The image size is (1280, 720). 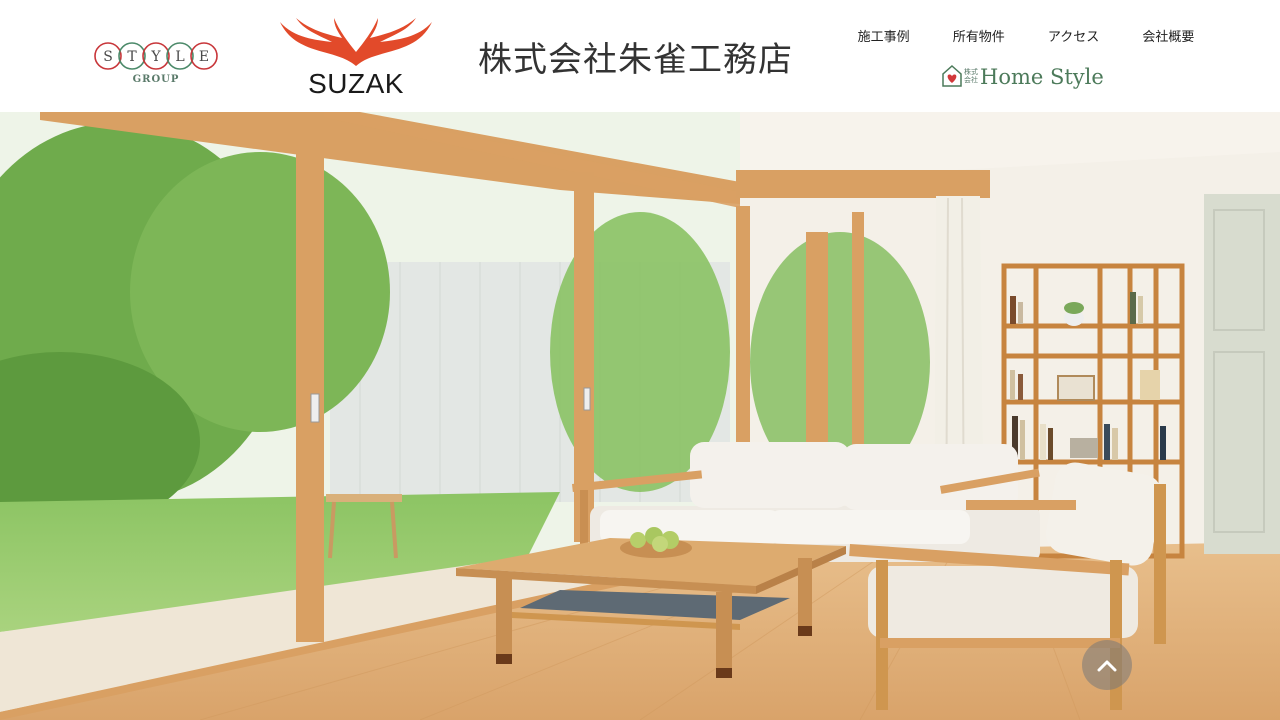 What do you see at coordinates (108, 57) in the screenshot?
I see `style-letter: S` at bounding box center [108, 57].